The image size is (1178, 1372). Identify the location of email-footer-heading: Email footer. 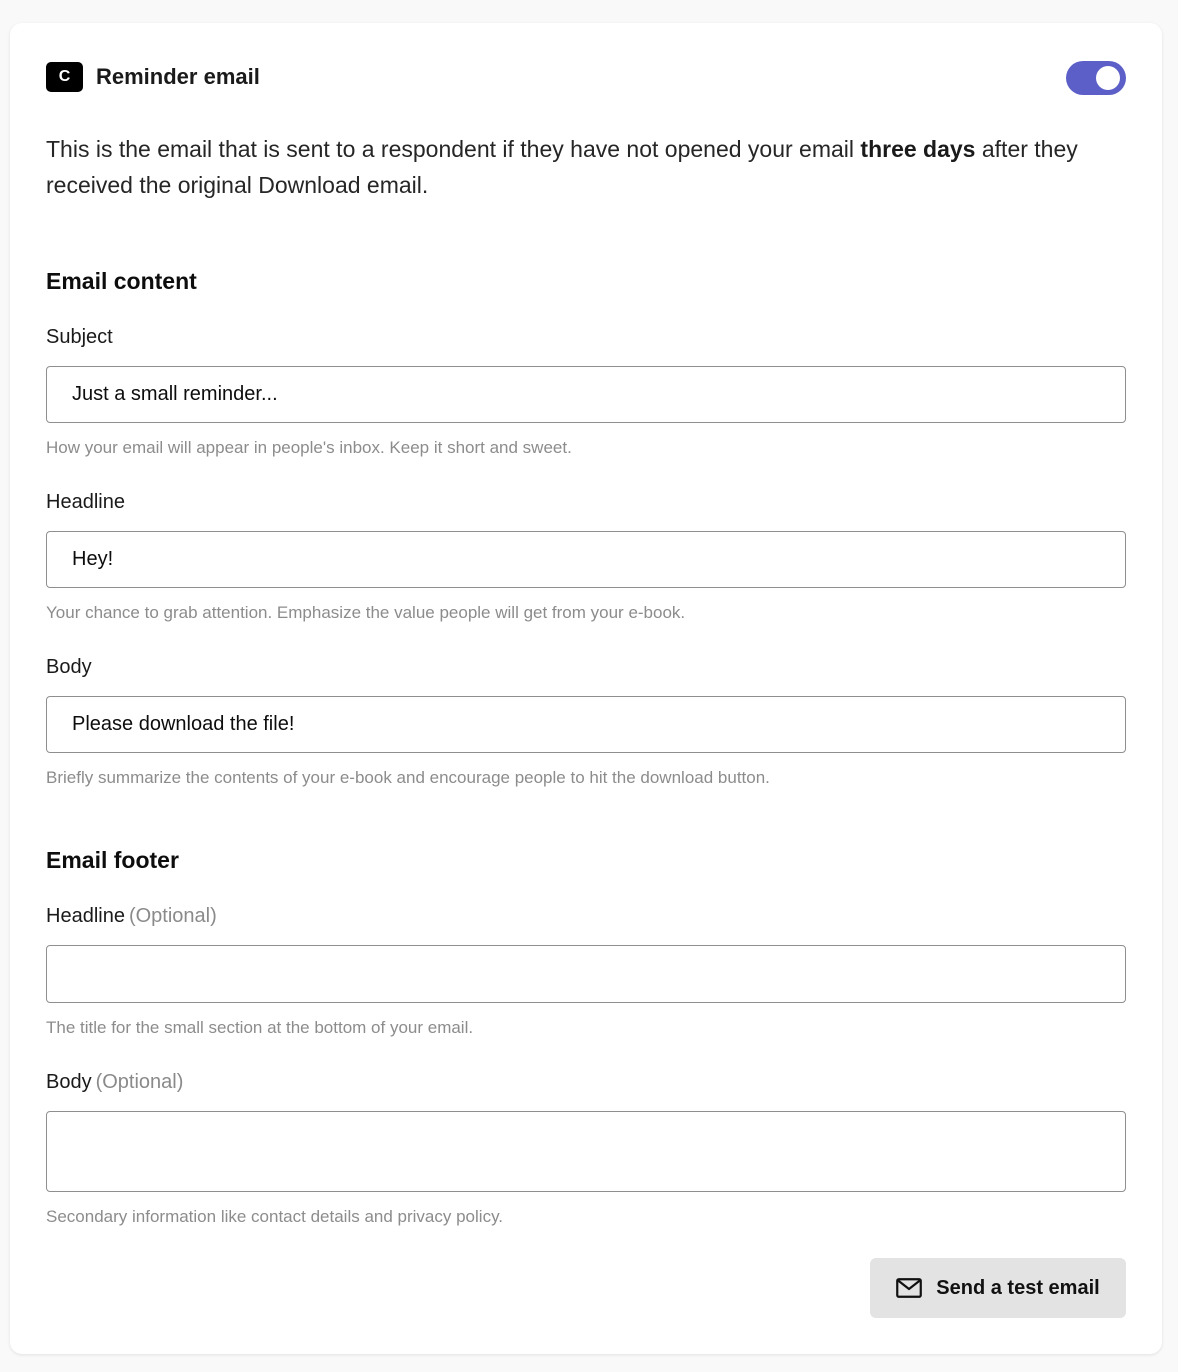
(112, 860).